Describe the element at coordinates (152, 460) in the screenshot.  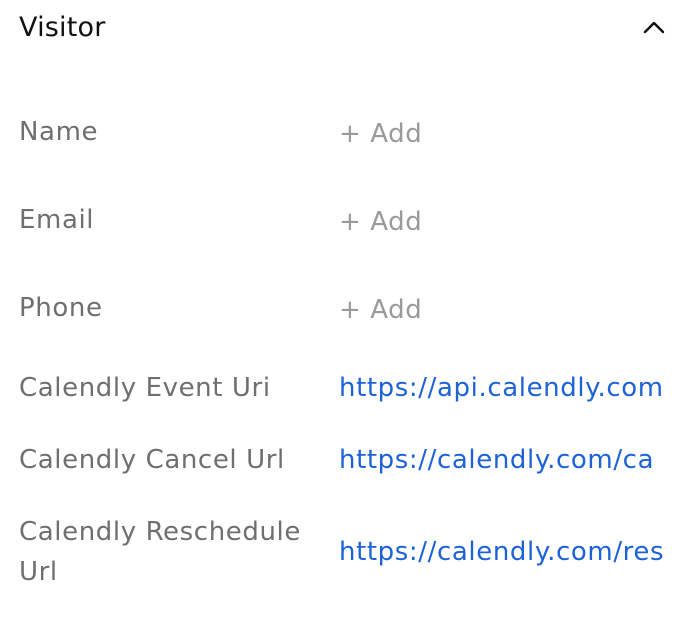
I see `field-label-cancel-url: Calendly Cancel Url` at that location.